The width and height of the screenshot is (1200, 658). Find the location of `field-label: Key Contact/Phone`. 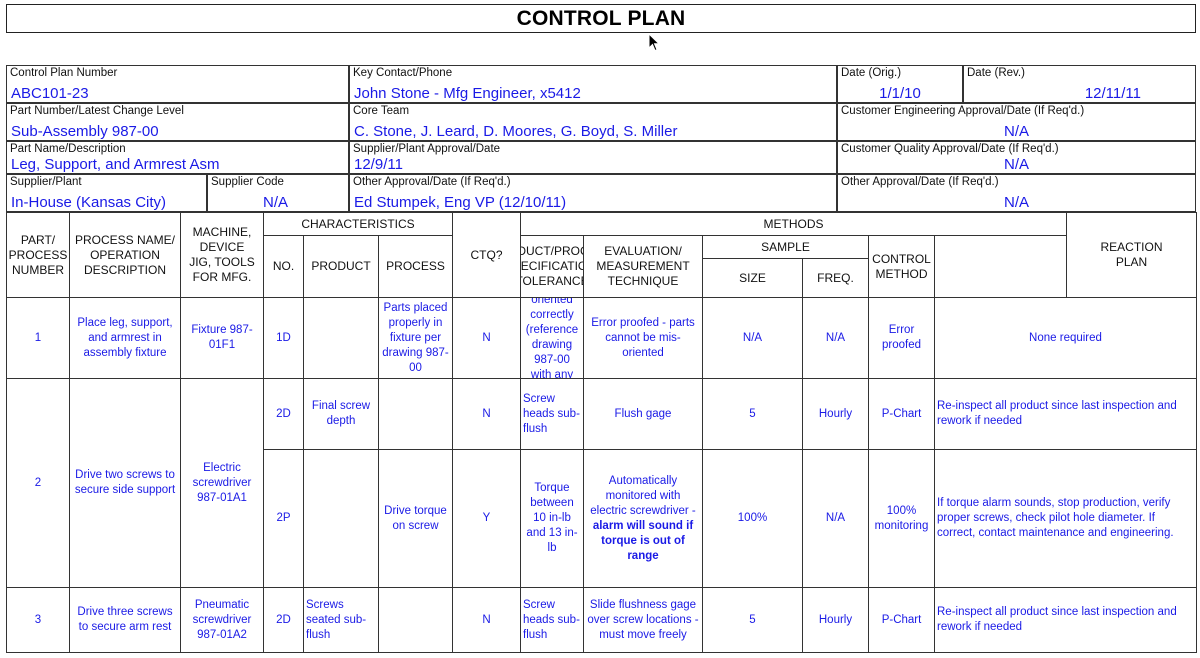

field-label: Key Contact/Phone is located at coordinates (403, 73).